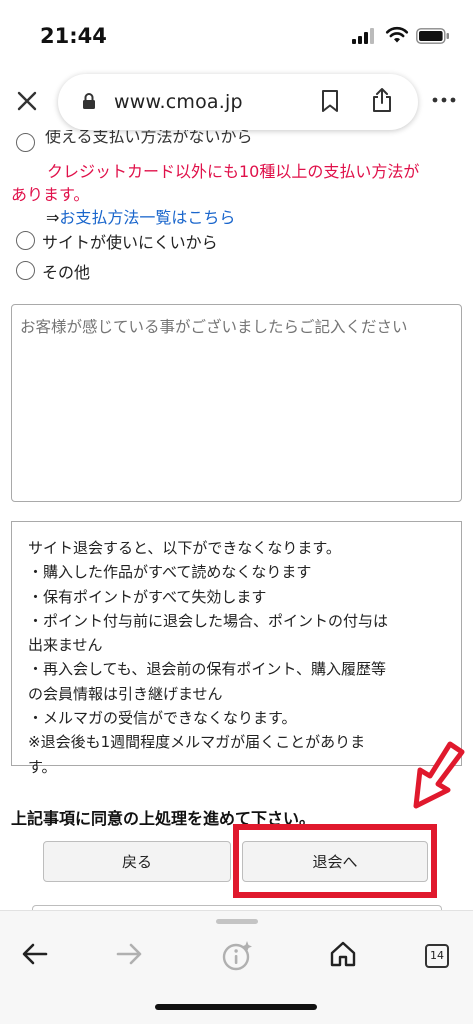 The height and width of the screenshot is (1024, 473). I want to click on notice-line: ・ポイント付与前に退会した場合、ポイントの付与は, so click(208, 620).